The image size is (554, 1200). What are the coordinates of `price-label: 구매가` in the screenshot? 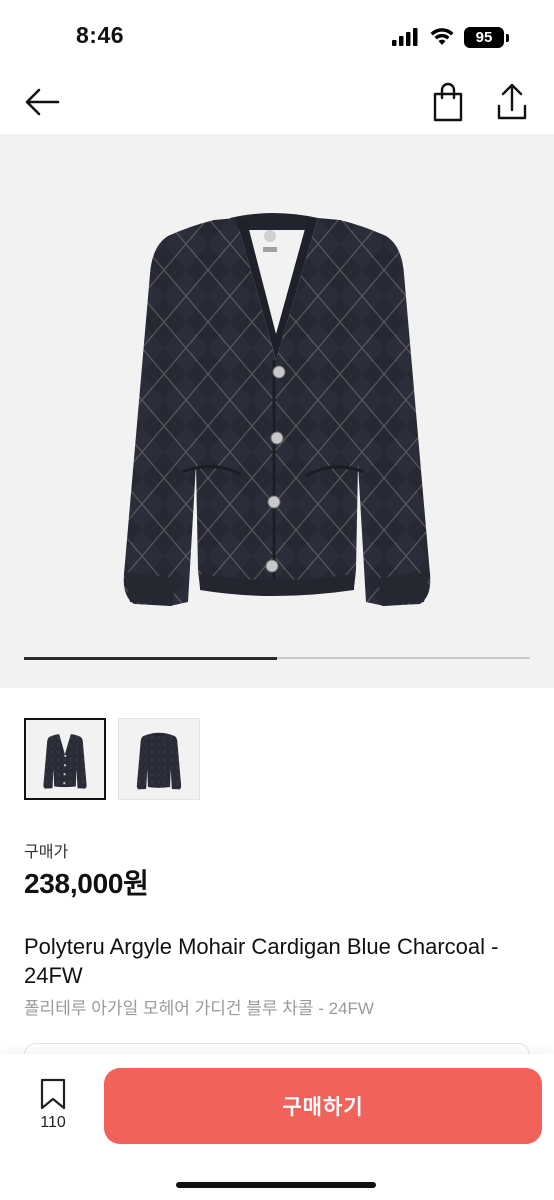 It's located at (46, 852).